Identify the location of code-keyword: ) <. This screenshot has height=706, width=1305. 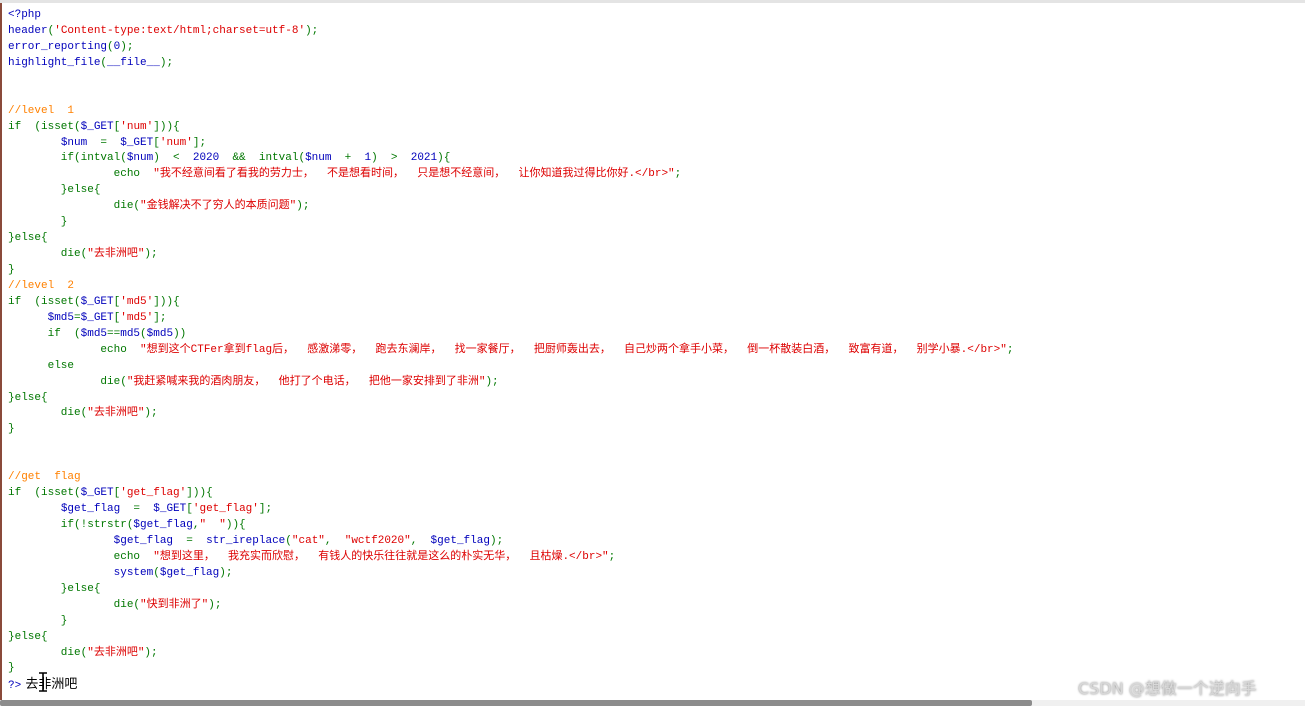
(173, 158).